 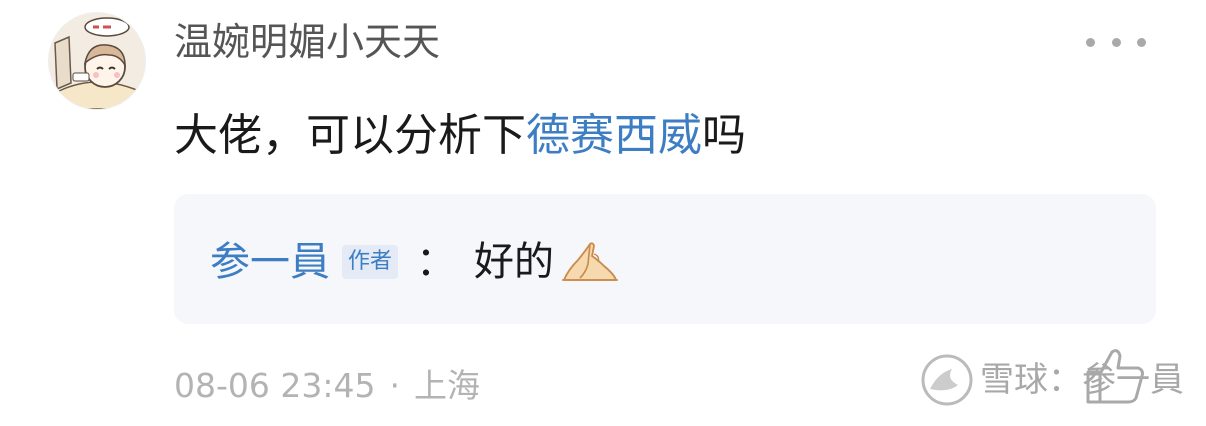 What do you see at coordinates (590, 261) in the screenshot?
I see `praying-hands-icon` at bounding box center [590, 261].